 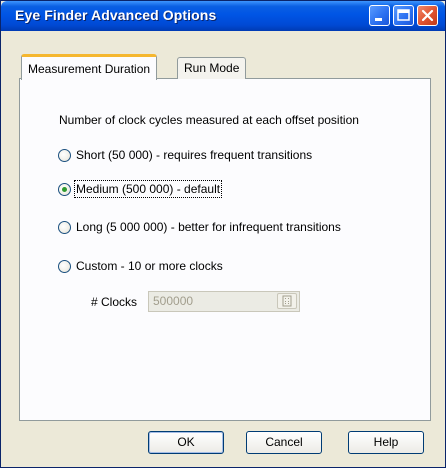 I want to click on radio-label: Custom - 10 or more clocks, so click(x=149, y=266).